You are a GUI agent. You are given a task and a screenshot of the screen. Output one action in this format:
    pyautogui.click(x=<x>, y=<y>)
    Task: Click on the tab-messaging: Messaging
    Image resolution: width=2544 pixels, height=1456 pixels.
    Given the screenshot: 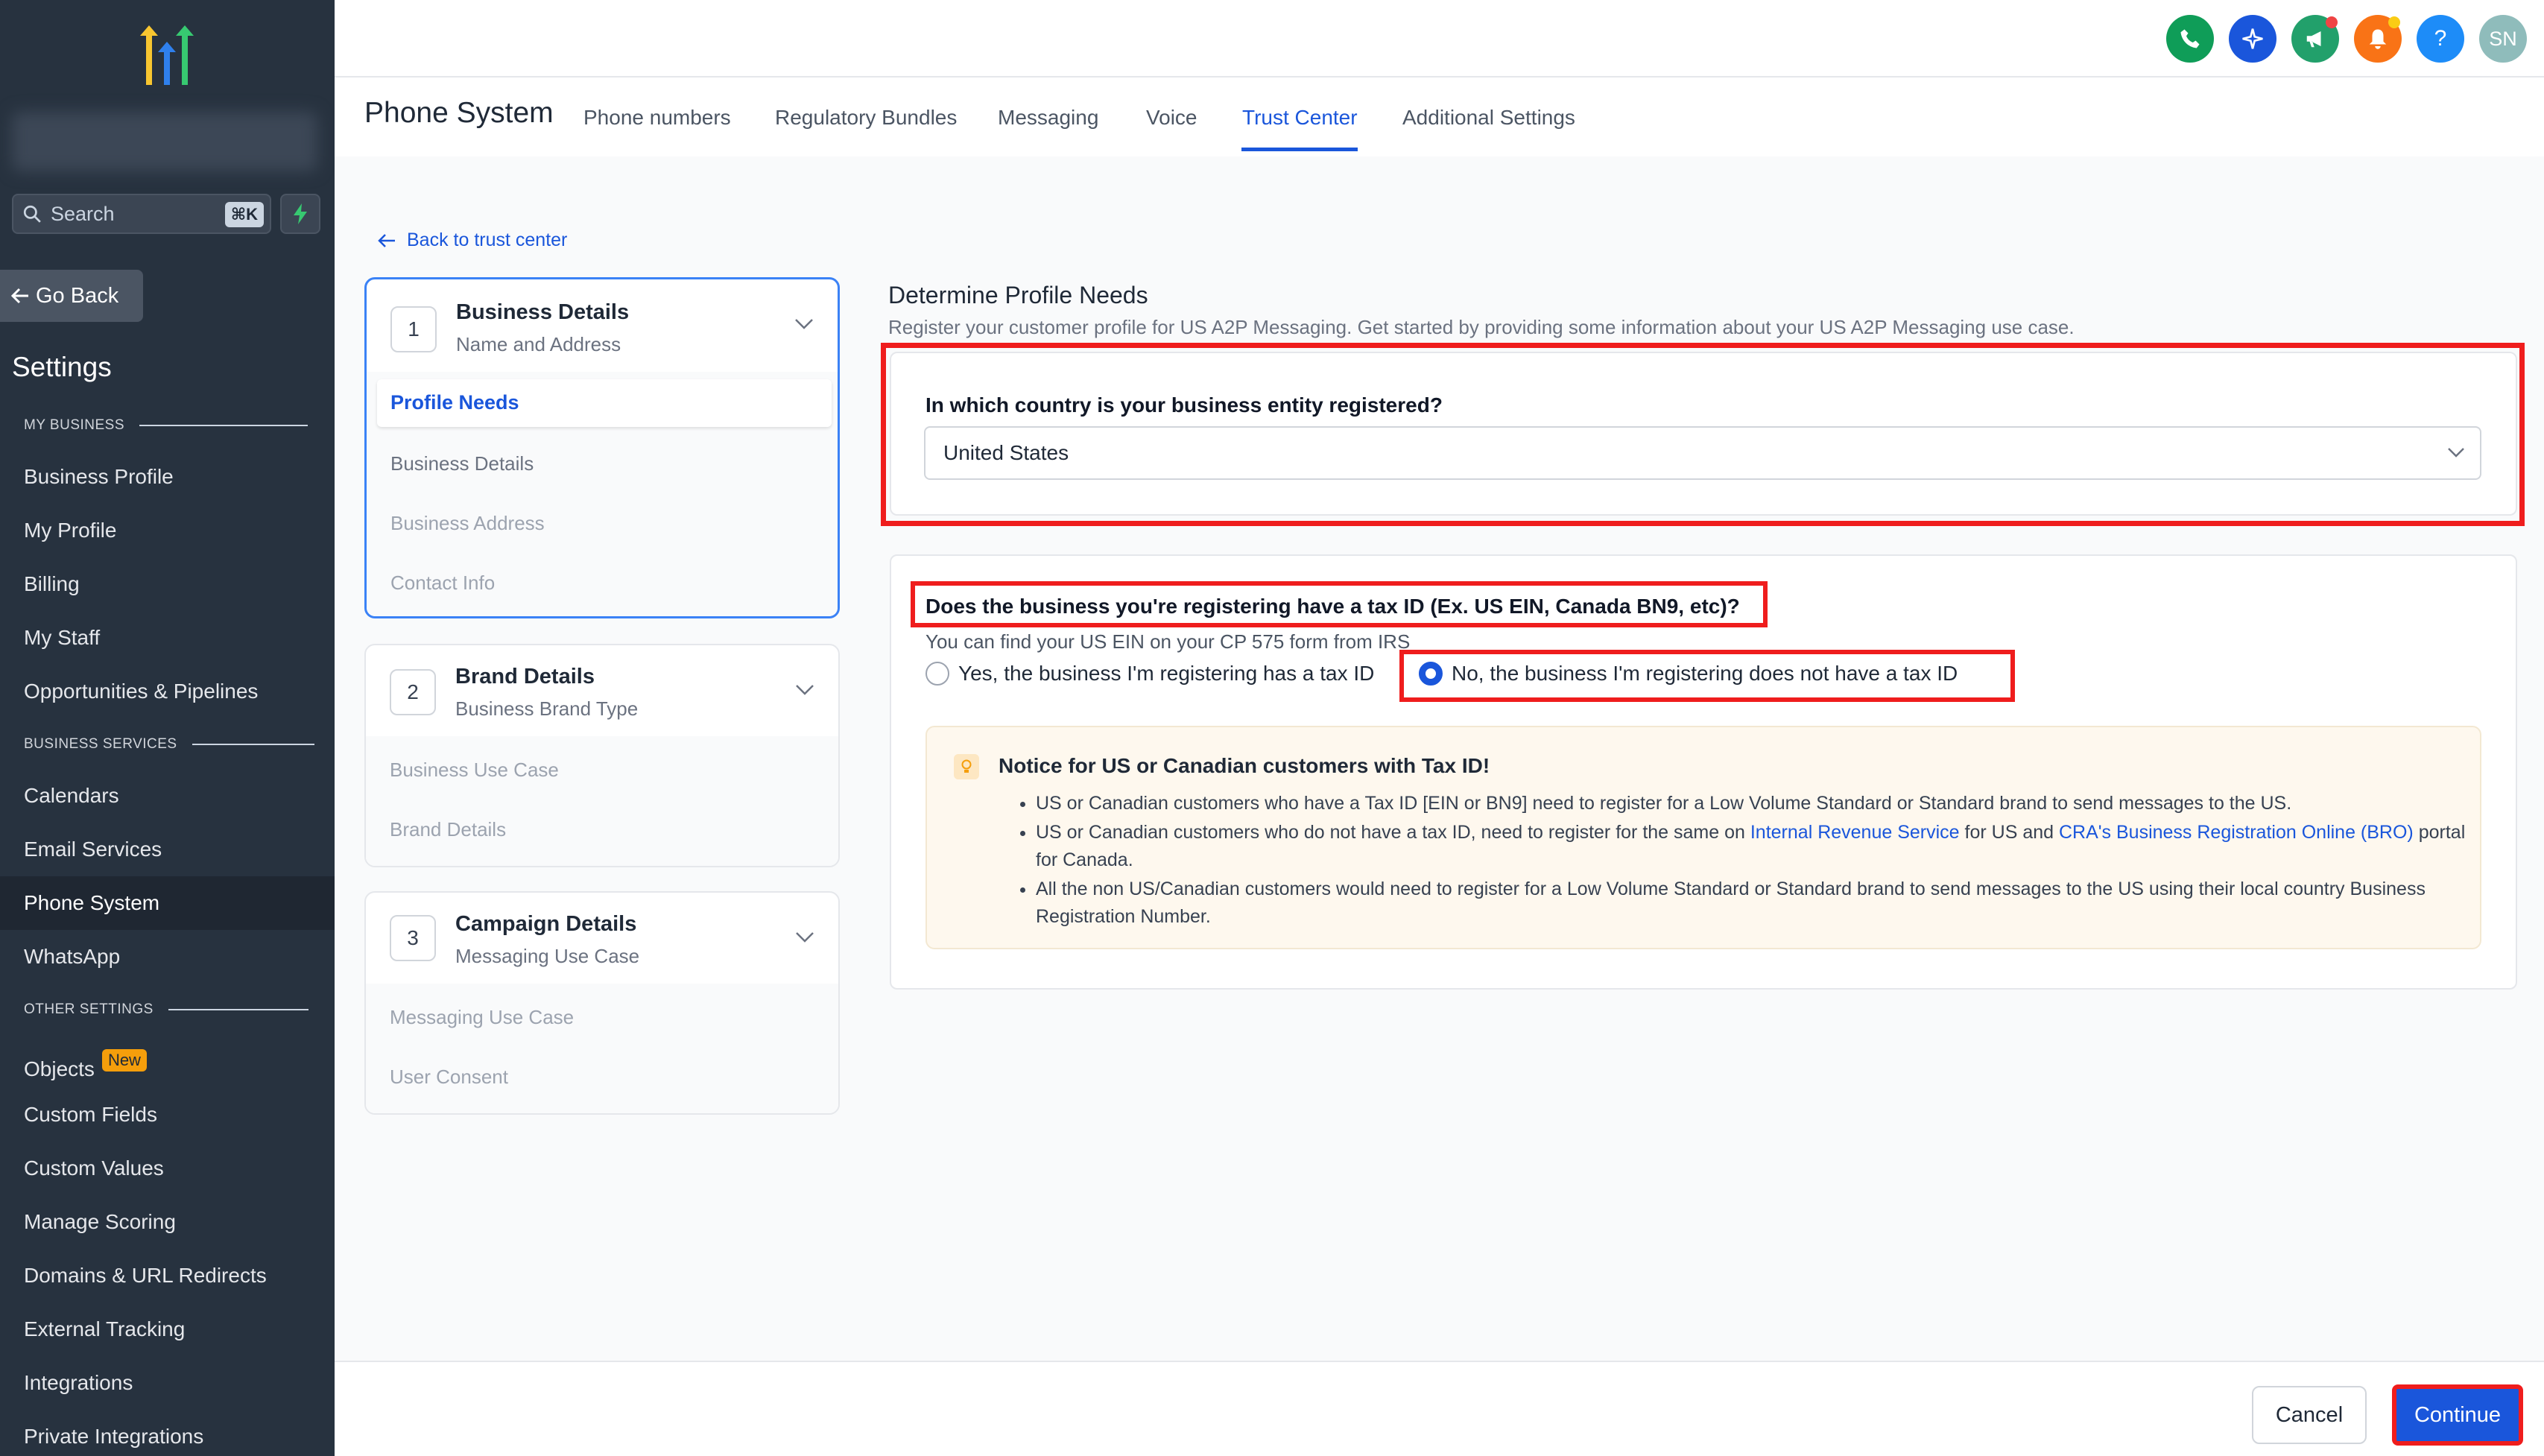 What is the action you would take?
    pyautogui.click(x=1048, y=118)
    